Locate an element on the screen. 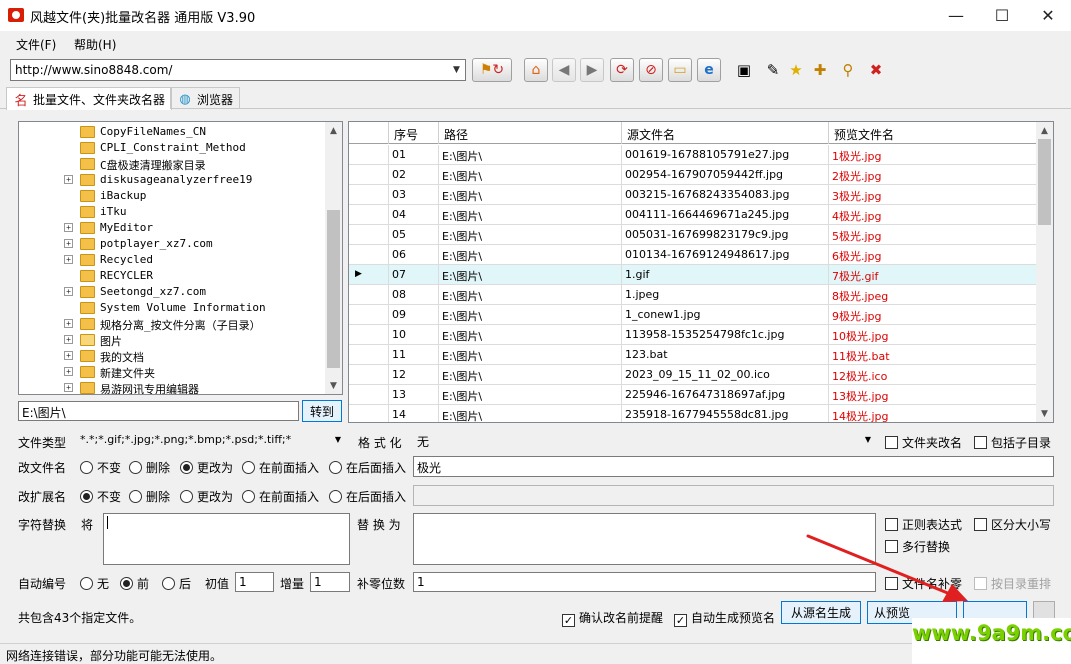 This screenshot has height=664, width=1071. init-input: 1 is located at coordinates (254, 582).